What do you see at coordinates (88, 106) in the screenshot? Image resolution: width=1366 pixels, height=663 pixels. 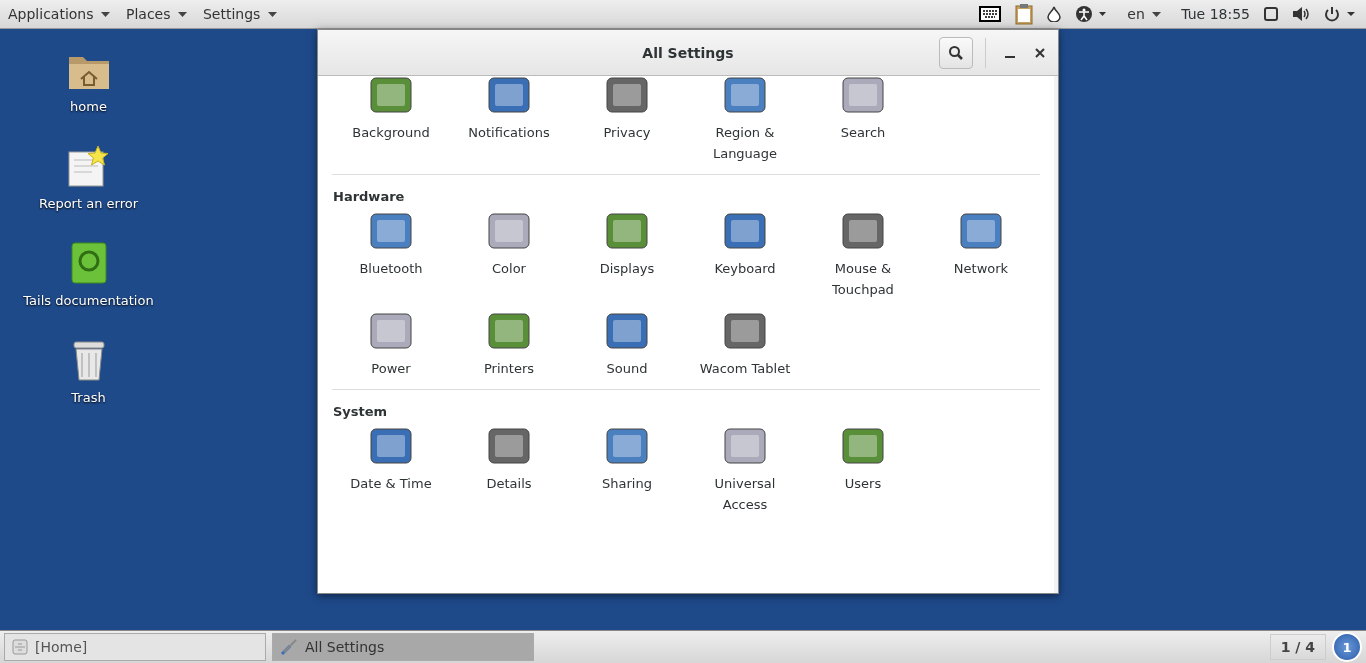 I see `desktop-icon-label: home` at bounding box center [88, 106].